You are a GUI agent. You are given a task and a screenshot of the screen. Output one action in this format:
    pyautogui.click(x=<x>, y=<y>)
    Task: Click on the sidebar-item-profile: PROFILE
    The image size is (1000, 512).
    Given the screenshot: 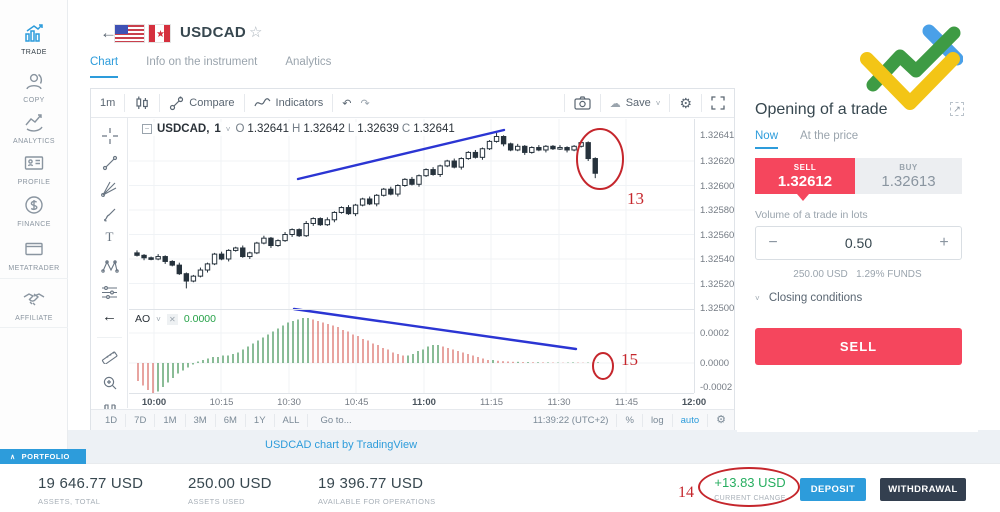 What is the action you would take?
    pyautogui.click(x=34, y=169)
    